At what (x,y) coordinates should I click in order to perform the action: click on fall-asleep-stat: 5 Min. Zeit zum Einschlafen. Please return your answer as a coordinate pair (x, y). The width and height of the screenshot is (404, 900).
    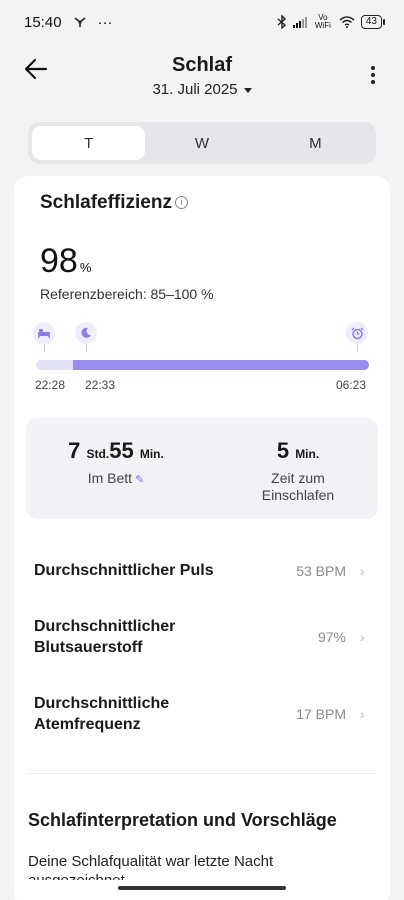
    Looking at the image, I should click on (298, 471).